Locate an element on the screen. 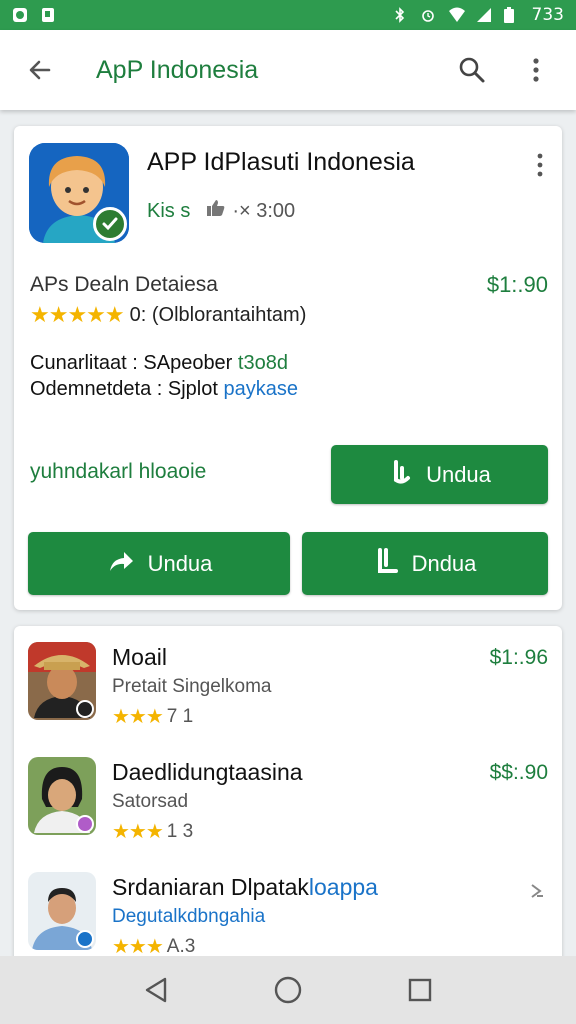  system-nav-bar is located at coordinates (288, 990).